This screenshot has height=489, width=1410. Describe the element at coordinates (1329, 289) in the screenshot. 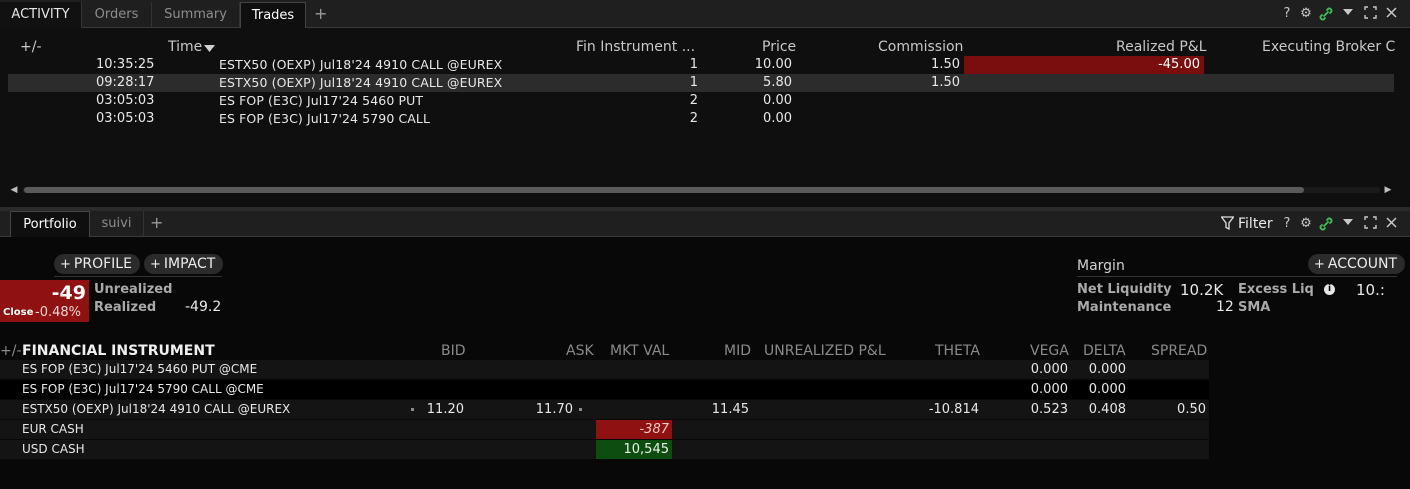

I see `info-icon: i` at that location.